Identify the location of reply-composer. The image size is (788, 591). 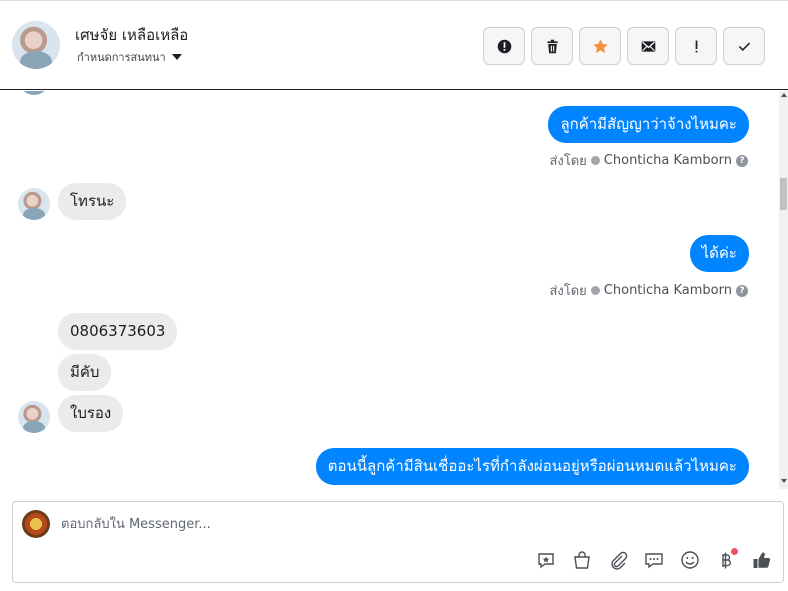
(398, 542).